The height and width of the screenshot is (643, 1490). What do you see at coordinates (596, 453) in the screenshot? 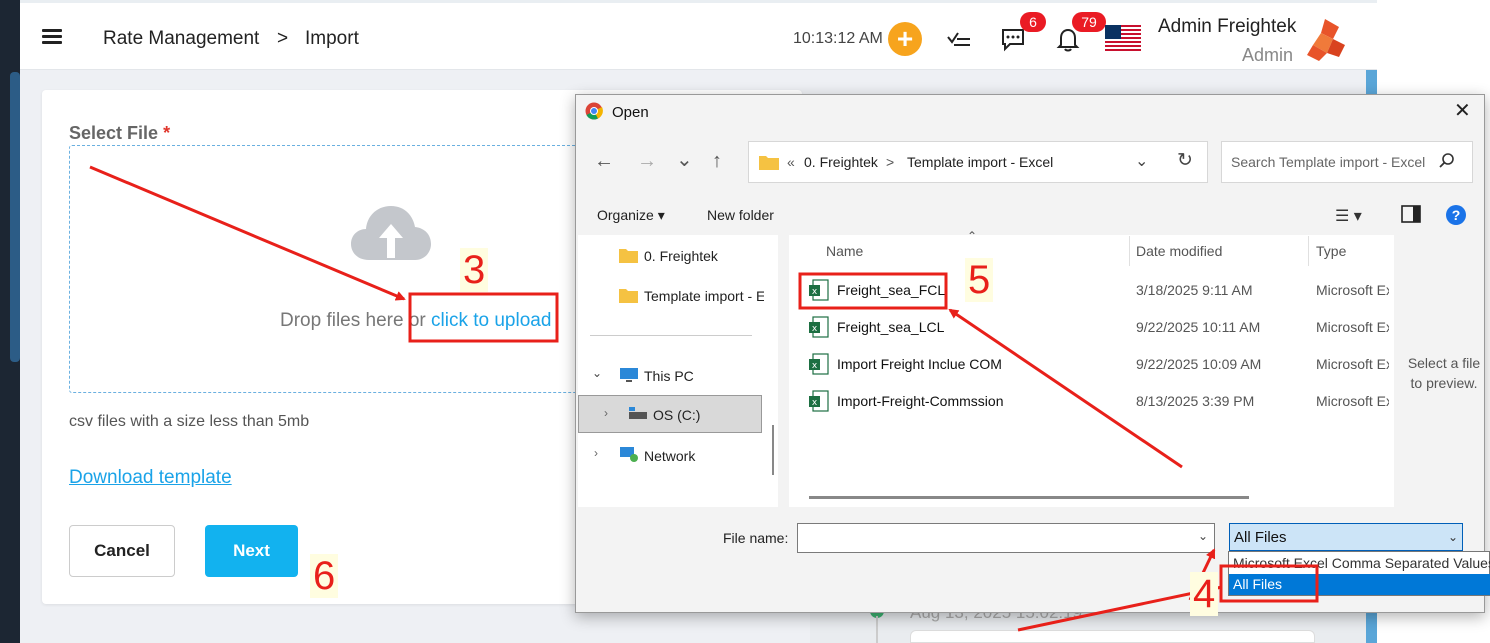
I see `expand-network-icon: ›` at bounding box center [596, 453].